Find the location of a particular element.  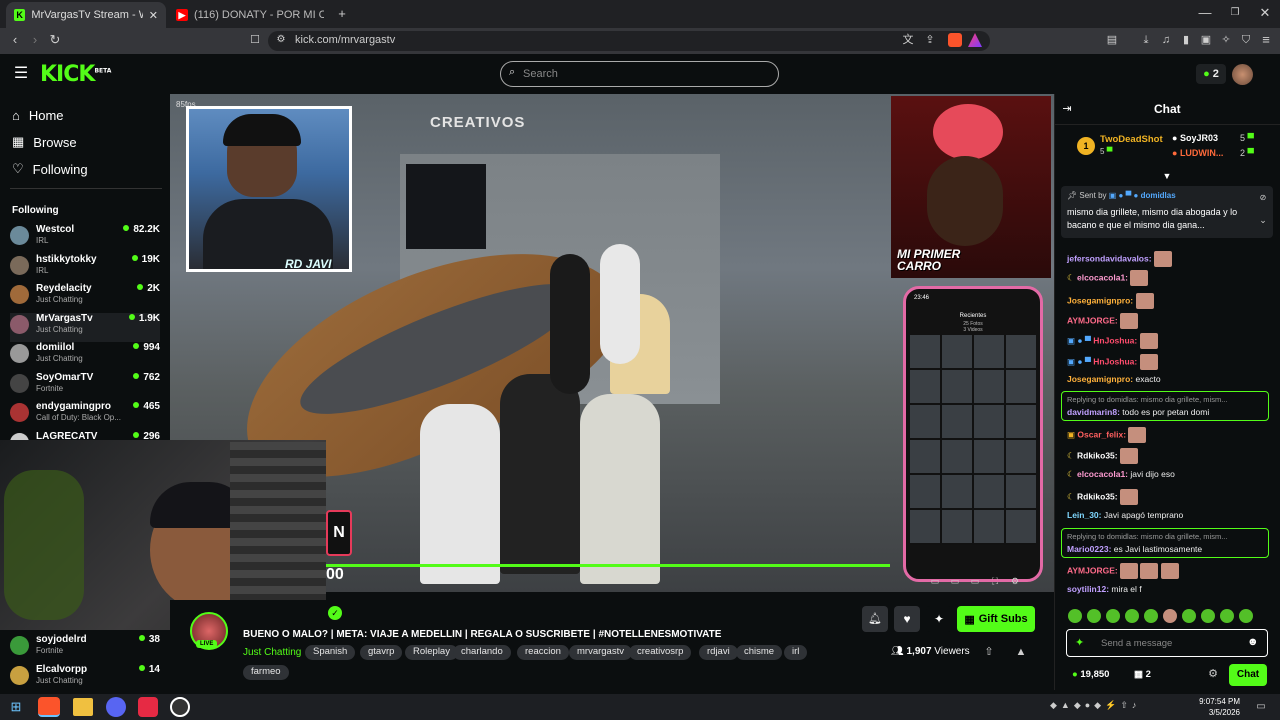

stream-tag: charlando is located at coordinates (482, 652).